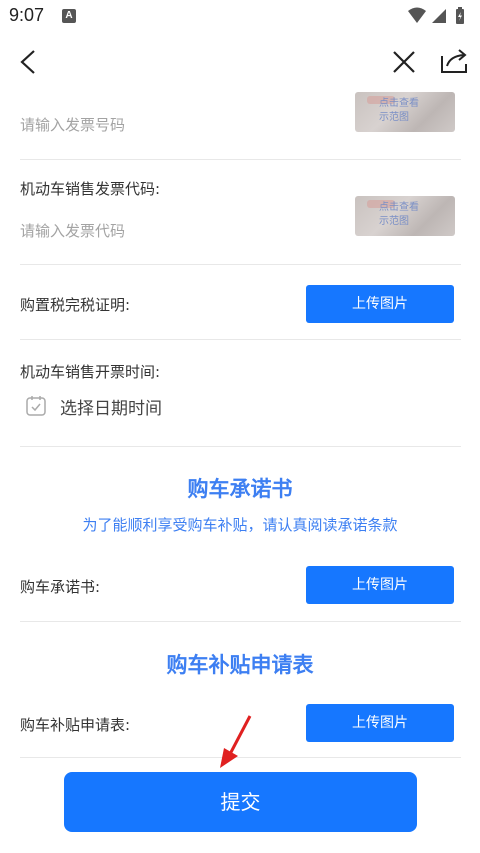 The width and height of the screenshot is (480, 853). What do you see at coordinates (240, 61) in the screenshot?
I see `nav-bar` at bounding box center [240, 61].